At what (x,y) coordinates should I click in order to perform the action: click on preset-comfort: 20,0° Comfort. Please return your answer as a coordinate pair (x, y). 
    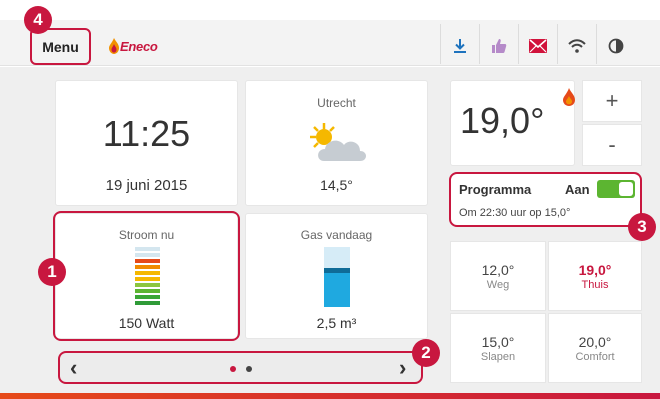
    Looking at the image, I should click on (595, 348).